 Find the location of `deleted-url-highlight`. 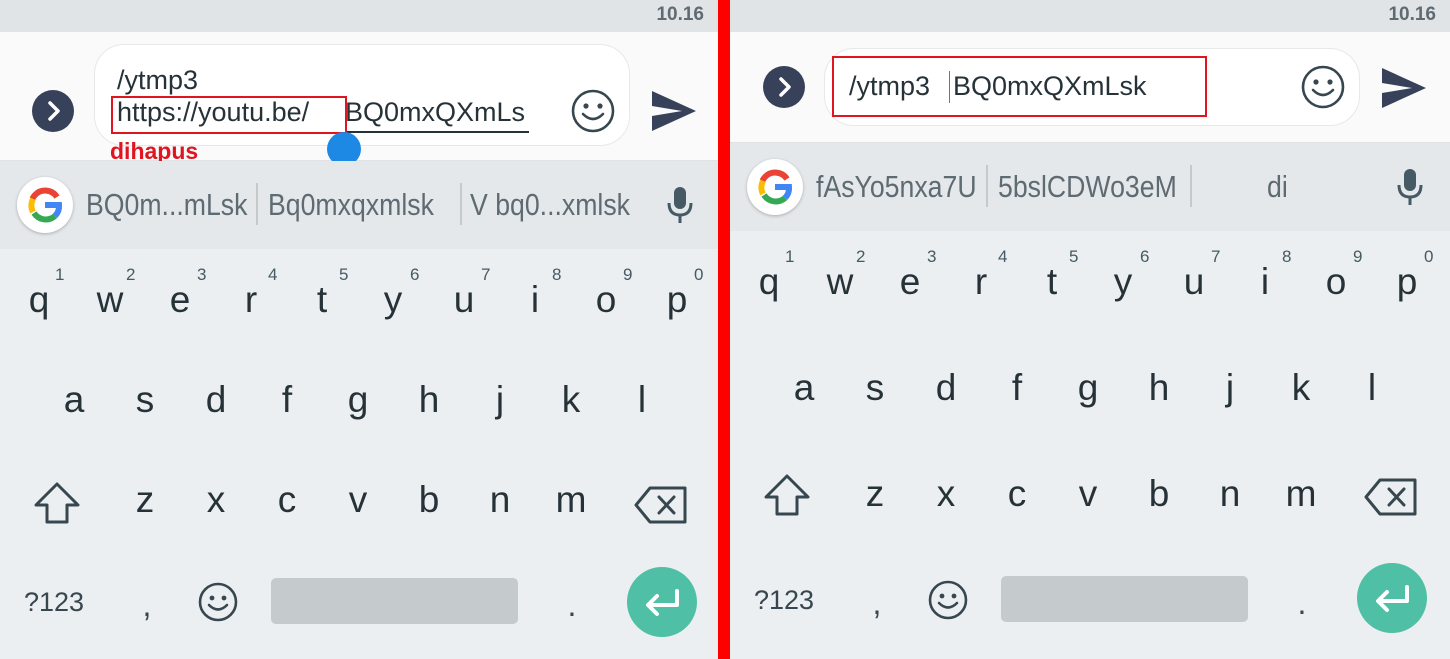

deleted-url-highlight is located at coordinates (229, 115).